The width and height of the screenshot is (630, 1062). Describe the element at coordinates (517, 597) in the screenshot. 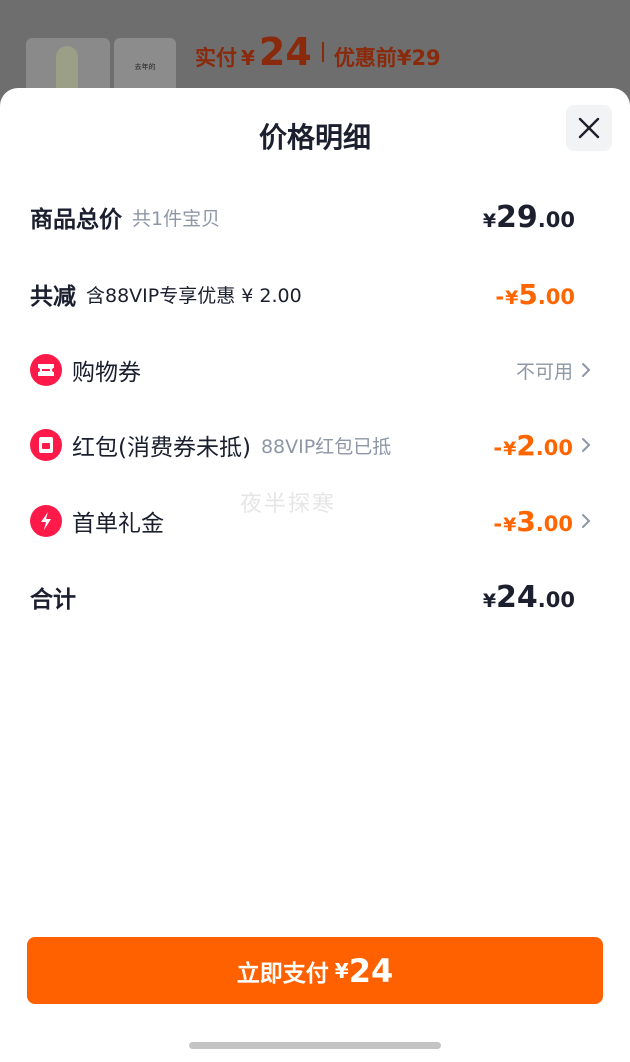

I see `amount-int: 24` at that location.